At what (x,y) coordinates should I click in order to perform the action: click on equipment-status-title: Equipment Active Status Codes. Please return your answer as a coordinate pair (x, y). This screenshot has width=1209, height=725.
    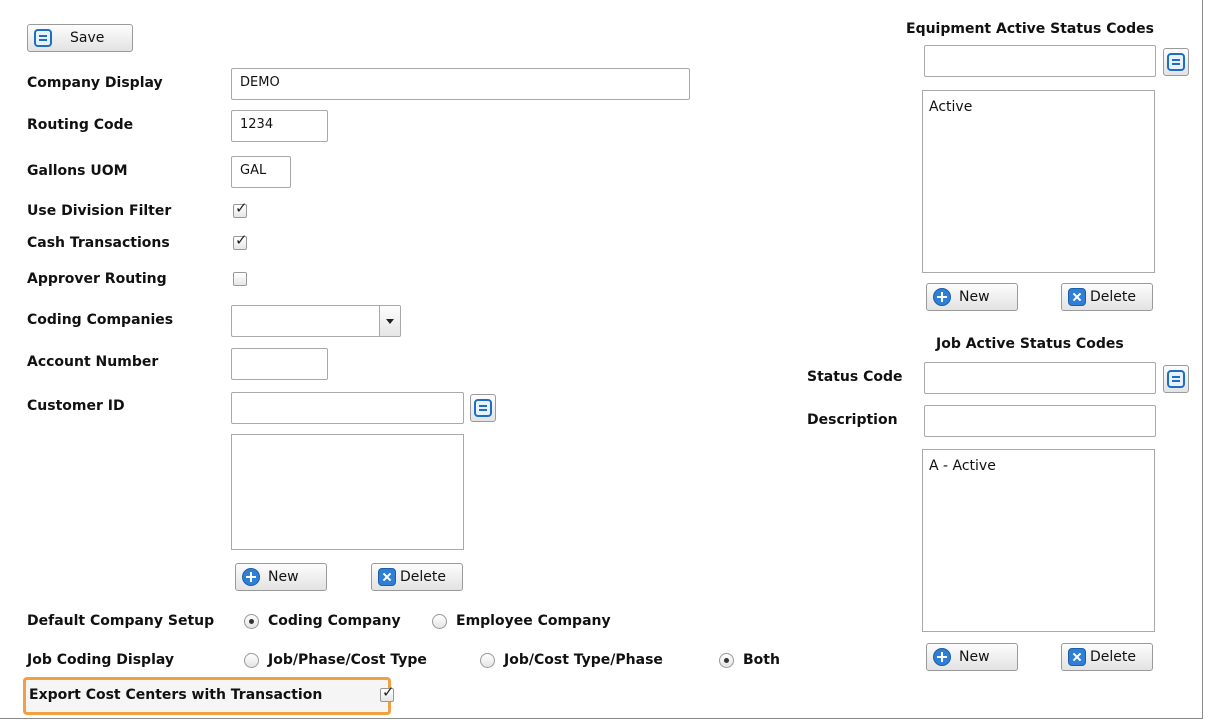
    Looking at the image, I should click on (1030, 29).